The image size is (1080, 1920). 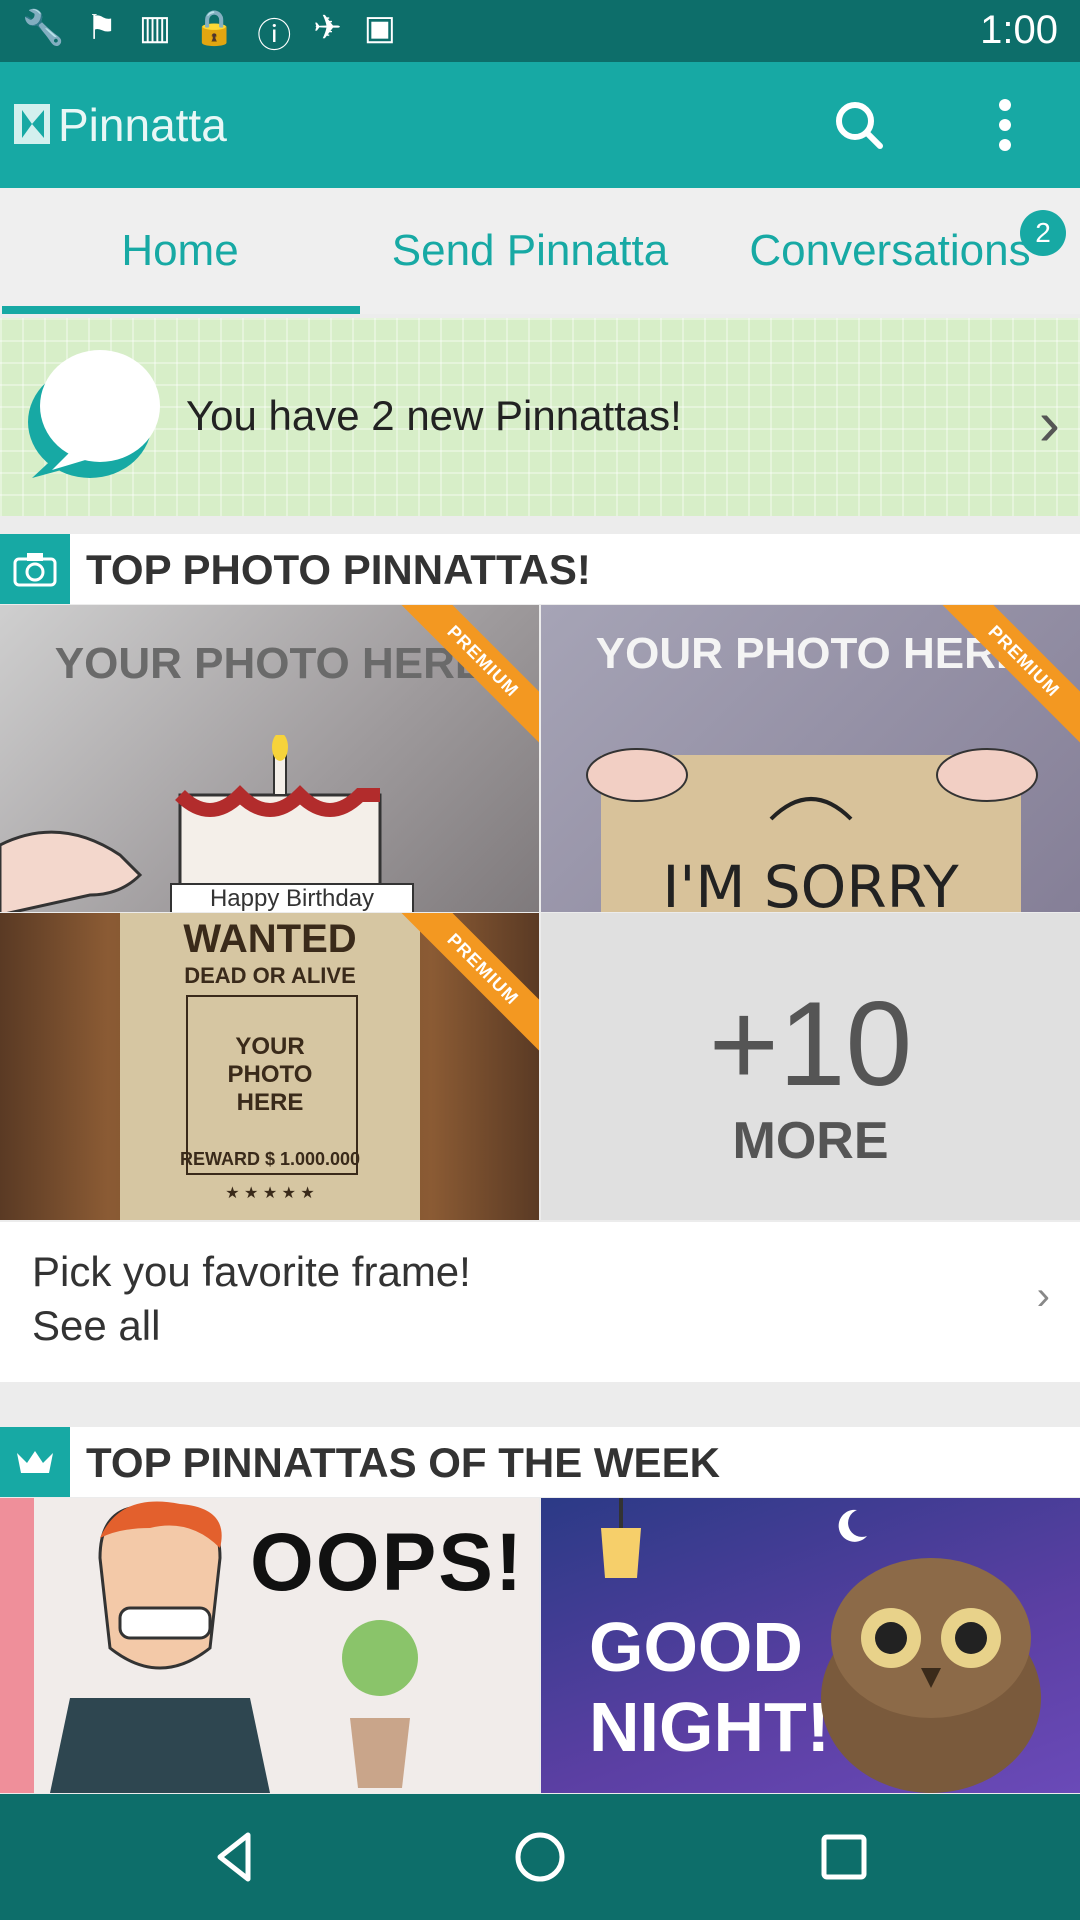 I want to click on banner-text: You have 2 new Pinnattas!, so click(x=434, y=415).